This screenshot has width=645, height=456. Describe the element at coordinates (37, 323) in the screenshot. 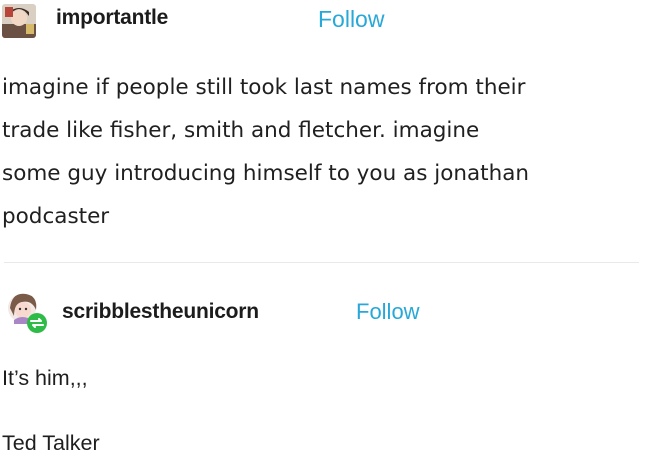

I see `reblog-icon` at that location.